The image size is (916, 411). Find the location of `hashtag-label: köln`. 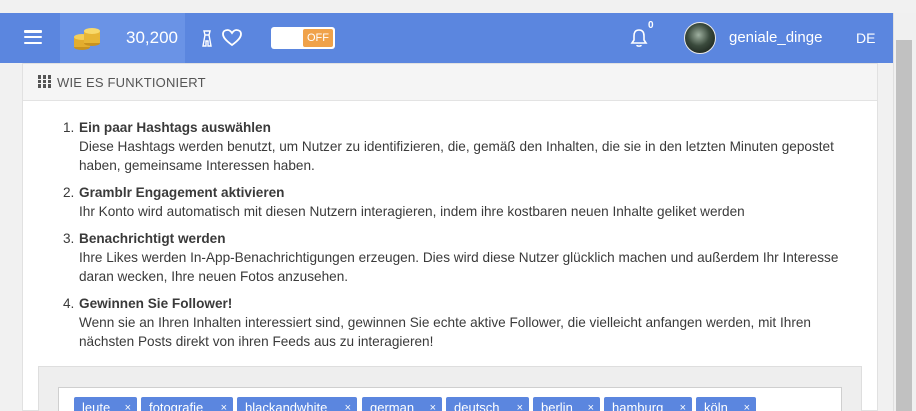

hashtag-label: köln is located at coordinates (716, 405).